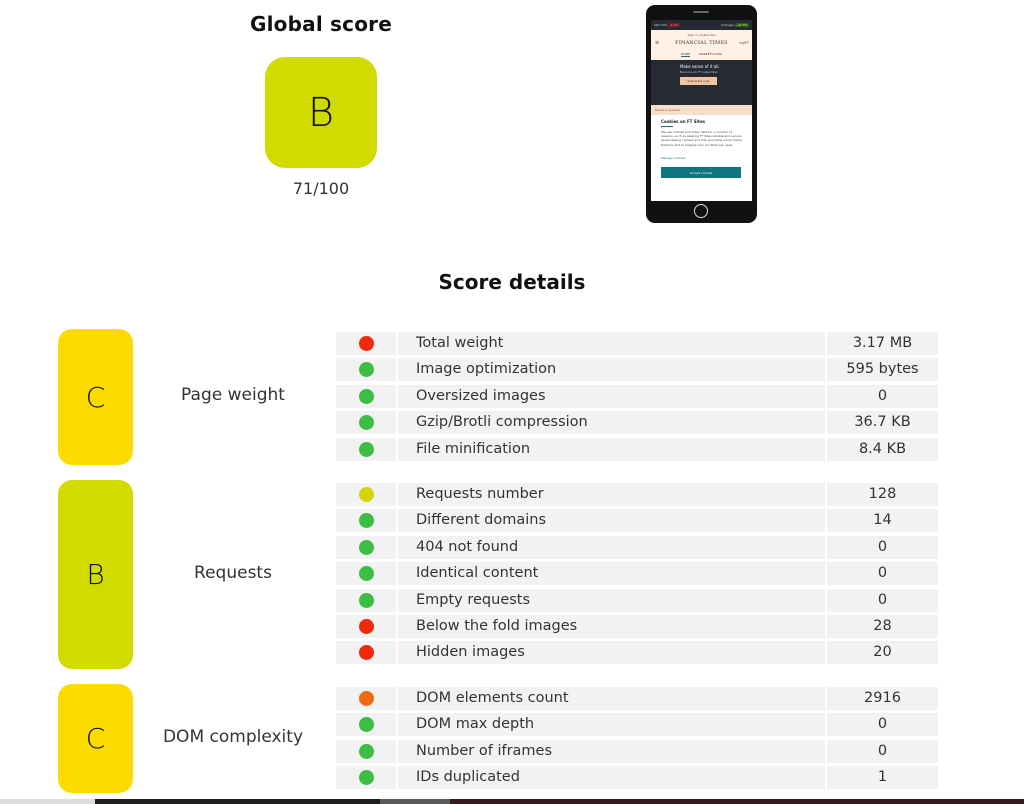 Image resolution: width=1024 pixels, height=804 pixels. I want to click on category-label: Requests, so click(233, 572).